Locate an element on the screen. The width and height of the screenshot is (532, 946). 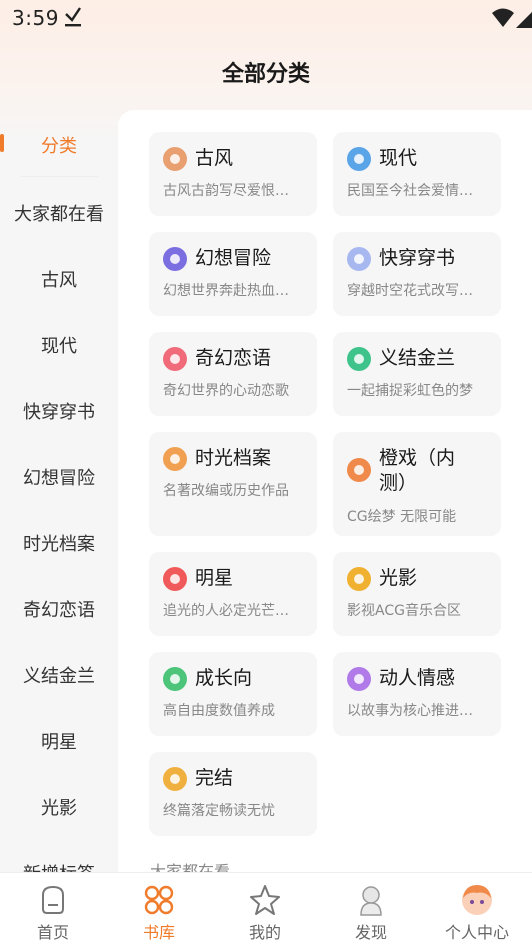
library-icon is located at coordinates (159, 900).